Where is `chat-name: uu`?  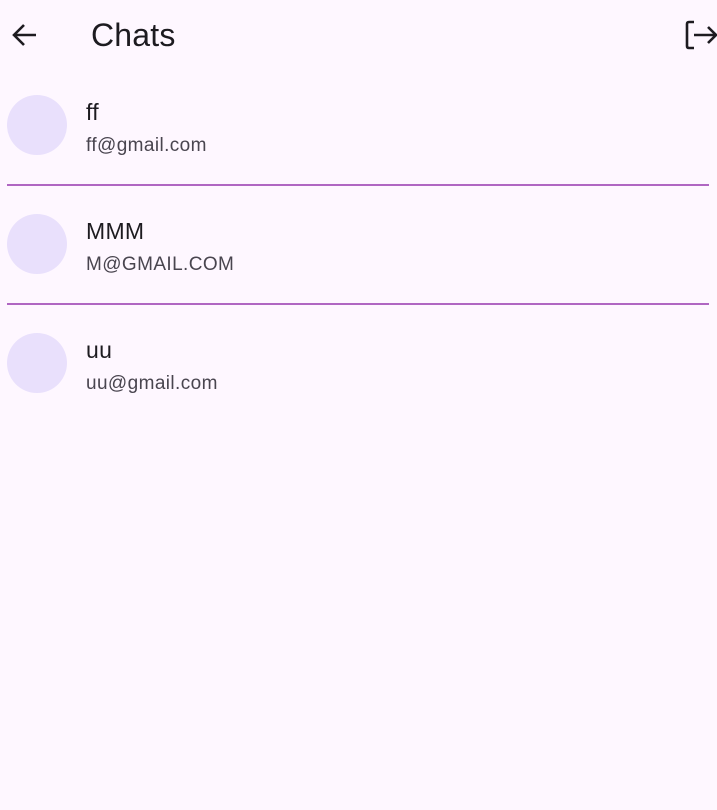
chat-name: uu is located at coordinates (99, 350).